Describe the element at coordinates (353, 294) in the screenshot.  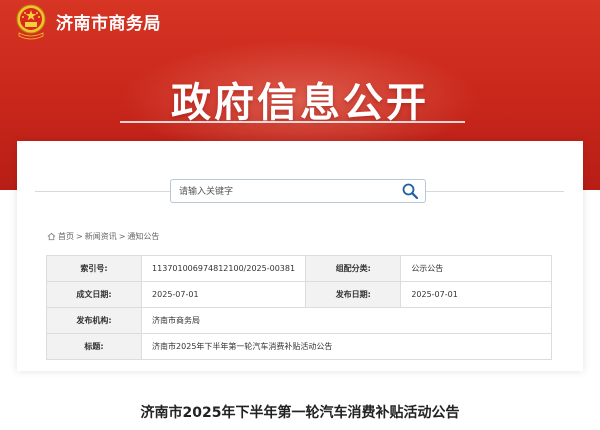
I see `publish-date-label: 发布日期:` at that location.